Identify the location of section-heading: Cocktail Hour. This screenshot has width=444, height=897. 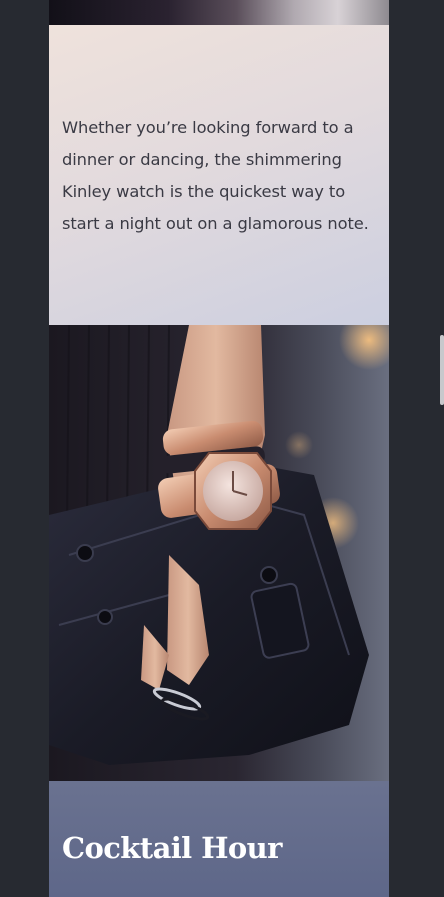
(172, 848).